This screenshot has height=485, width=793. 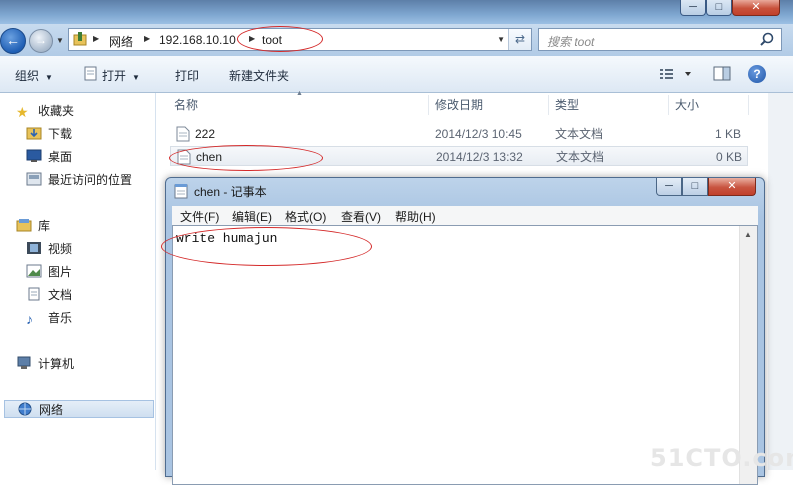 What do you see at coordinates (205, 134) in the screenshot?
I see `file-name: 222` at bounding box center [205, 134].